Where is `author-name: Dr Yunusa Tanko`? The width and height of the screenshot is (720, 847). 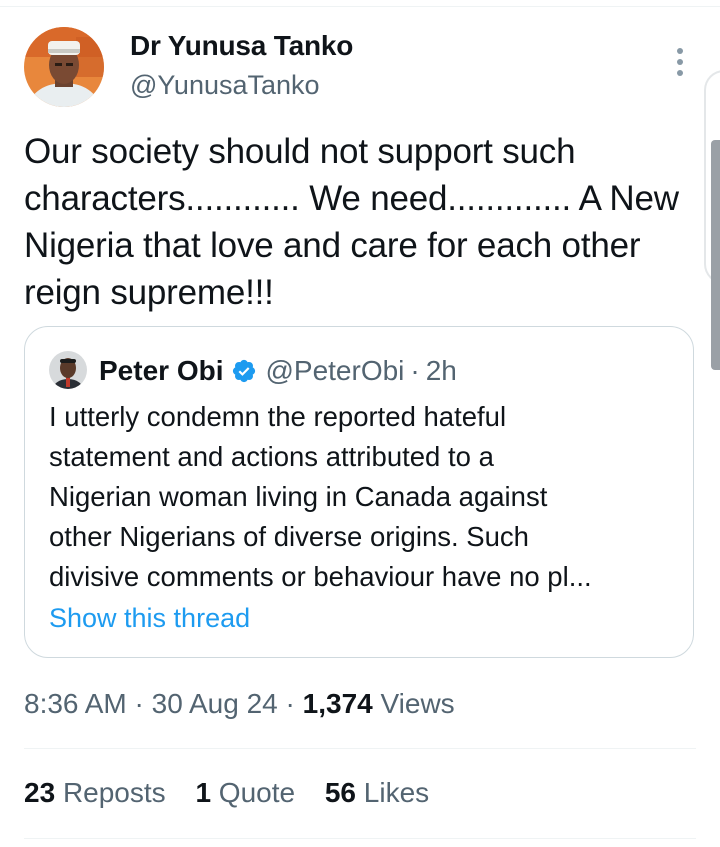
author-name: Dr Yunusa Tanko is located at coordinates (241, 46).